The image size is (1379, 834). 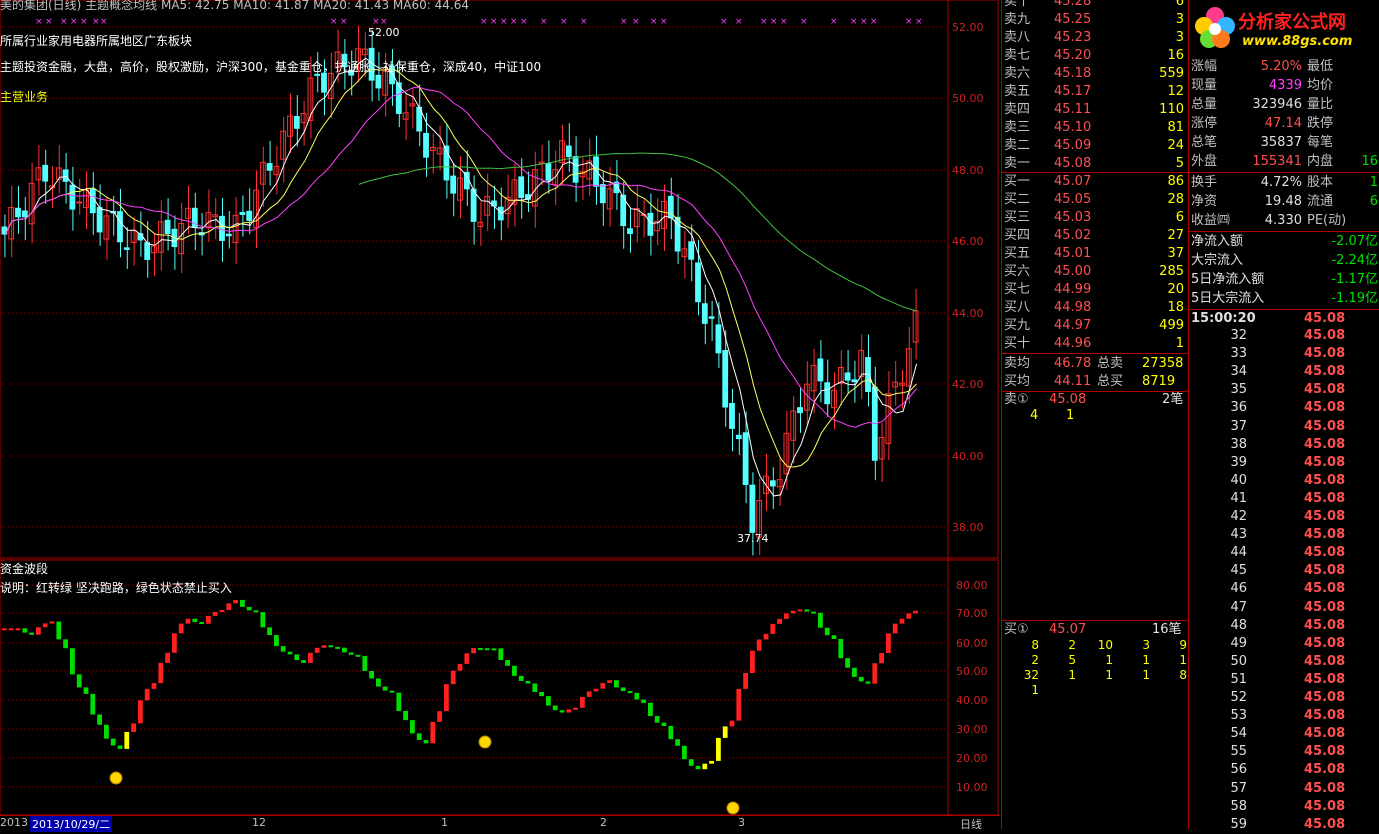 What do you see at coordinates (1095, 364) in the screenshot?
I see `sell-avg-row: 卖均 46.78 总卖 27358` at bounding box center [1095, 364].